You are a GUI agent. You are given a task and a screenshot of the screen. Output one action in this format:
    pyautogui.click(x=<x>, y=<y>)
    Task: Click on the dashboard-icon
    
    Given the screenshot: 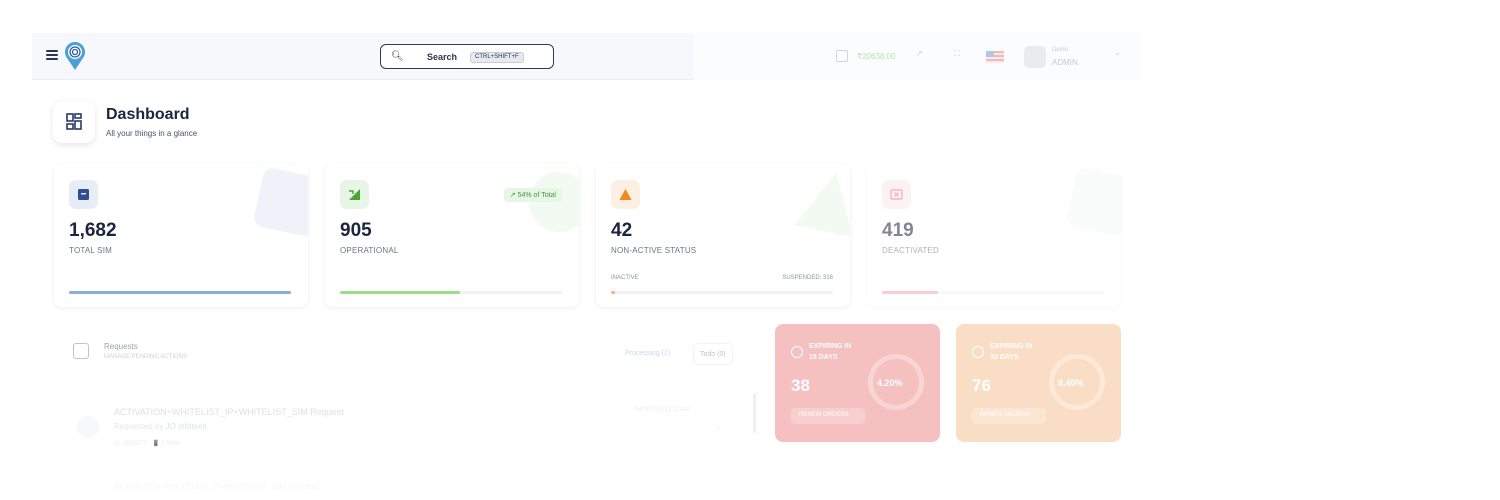 What is the action you would take?
    pyautogui.click(x=74, y=121)
    